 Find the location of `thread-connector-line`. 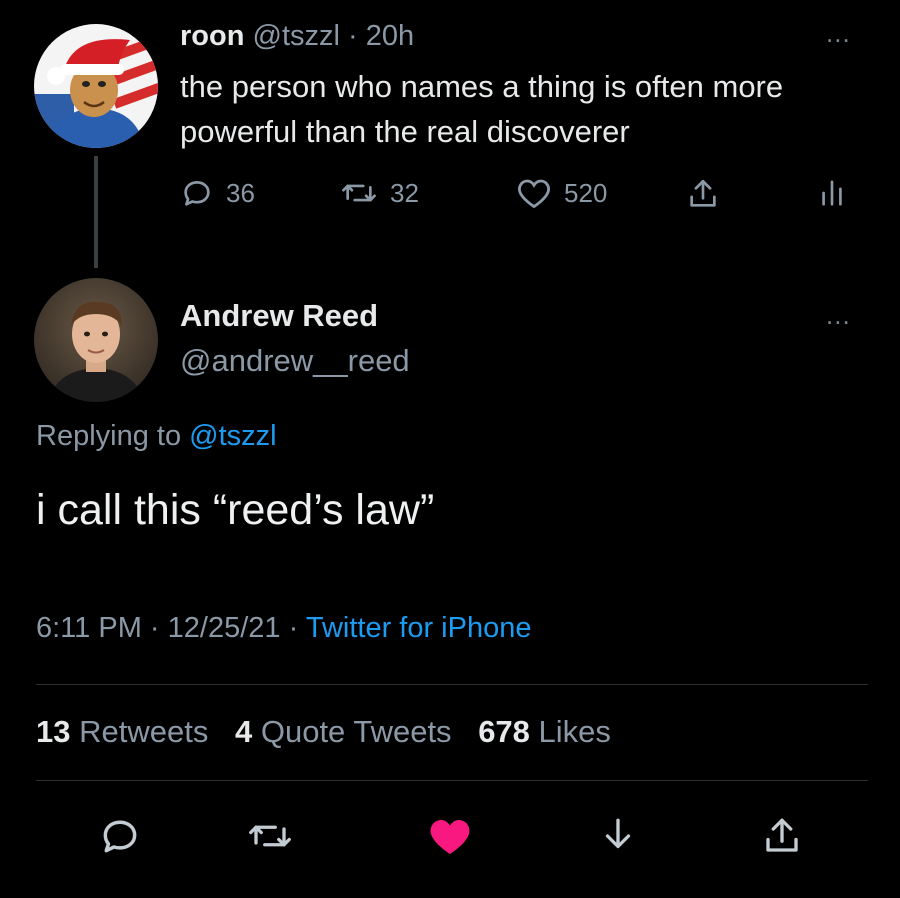

thread-connector-line is located at coordinates (96, 212).